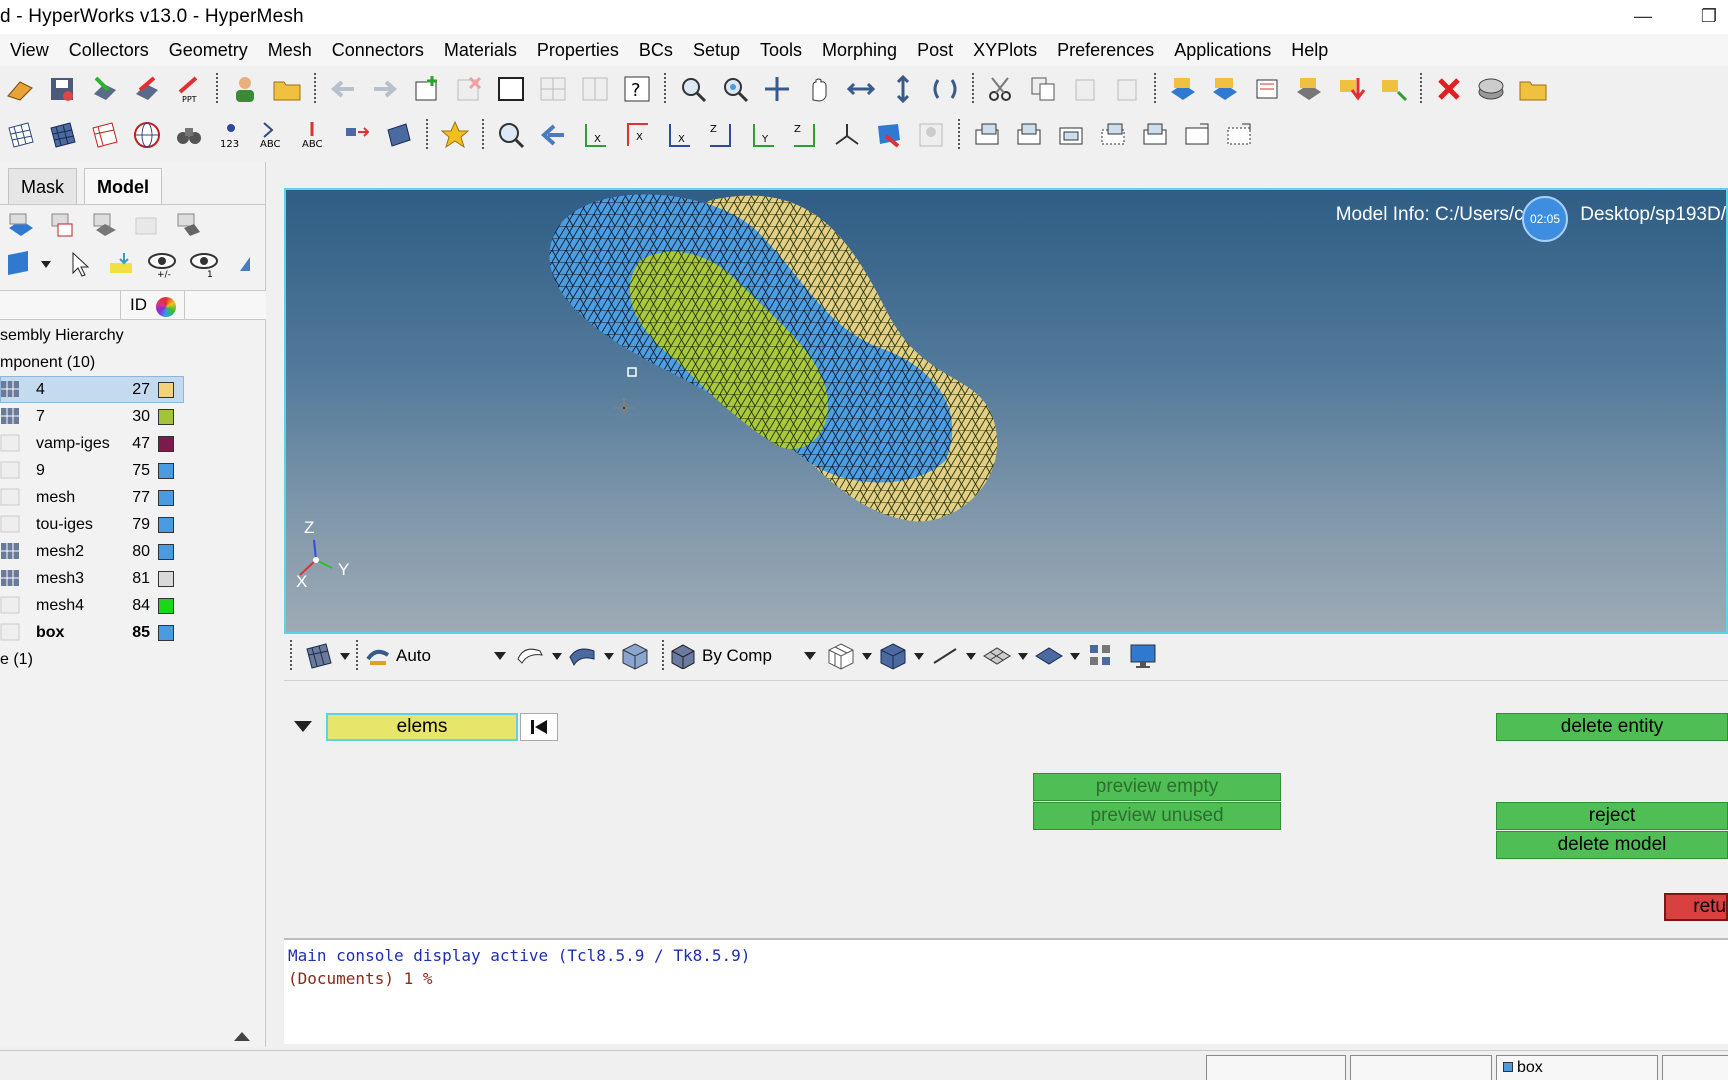 The width and height of the screenshot is (1728, 1080). Describe the element at coordinates (105, 89) in the screenshot. I see `import-icon` at that location.